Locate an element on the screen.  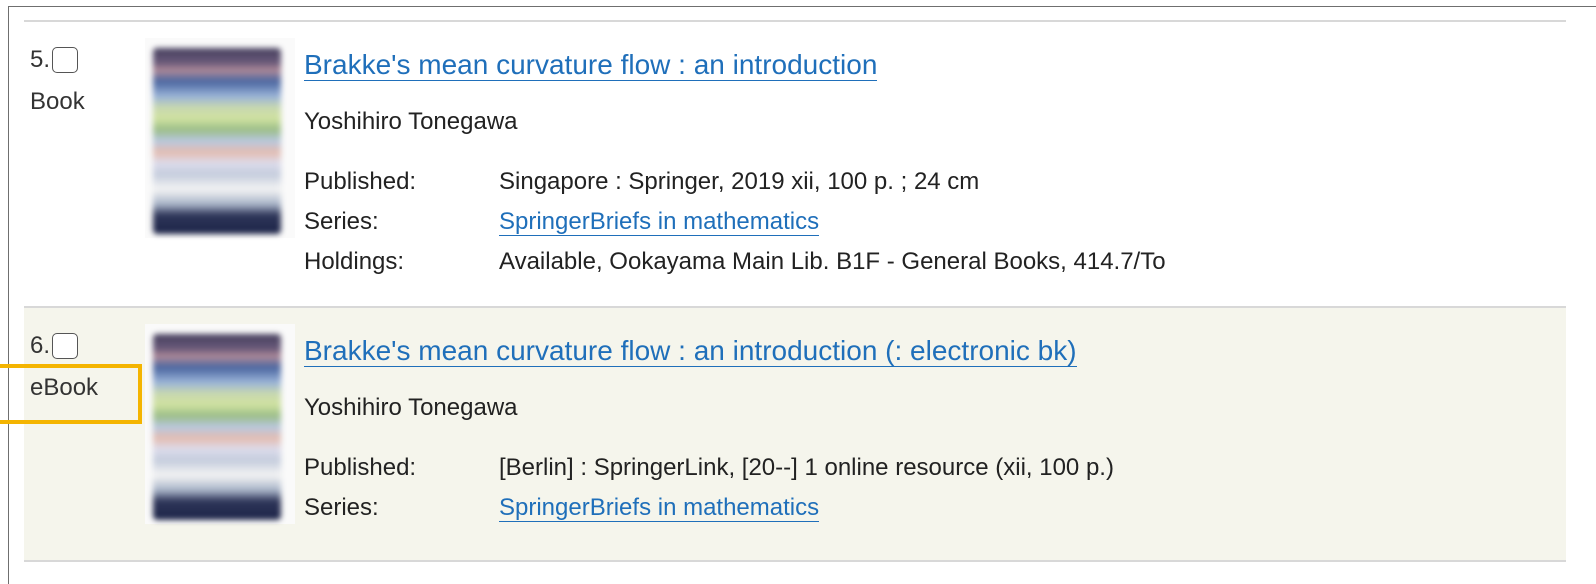
holdings-label: Holdings: is located at coordinates (354, 261).